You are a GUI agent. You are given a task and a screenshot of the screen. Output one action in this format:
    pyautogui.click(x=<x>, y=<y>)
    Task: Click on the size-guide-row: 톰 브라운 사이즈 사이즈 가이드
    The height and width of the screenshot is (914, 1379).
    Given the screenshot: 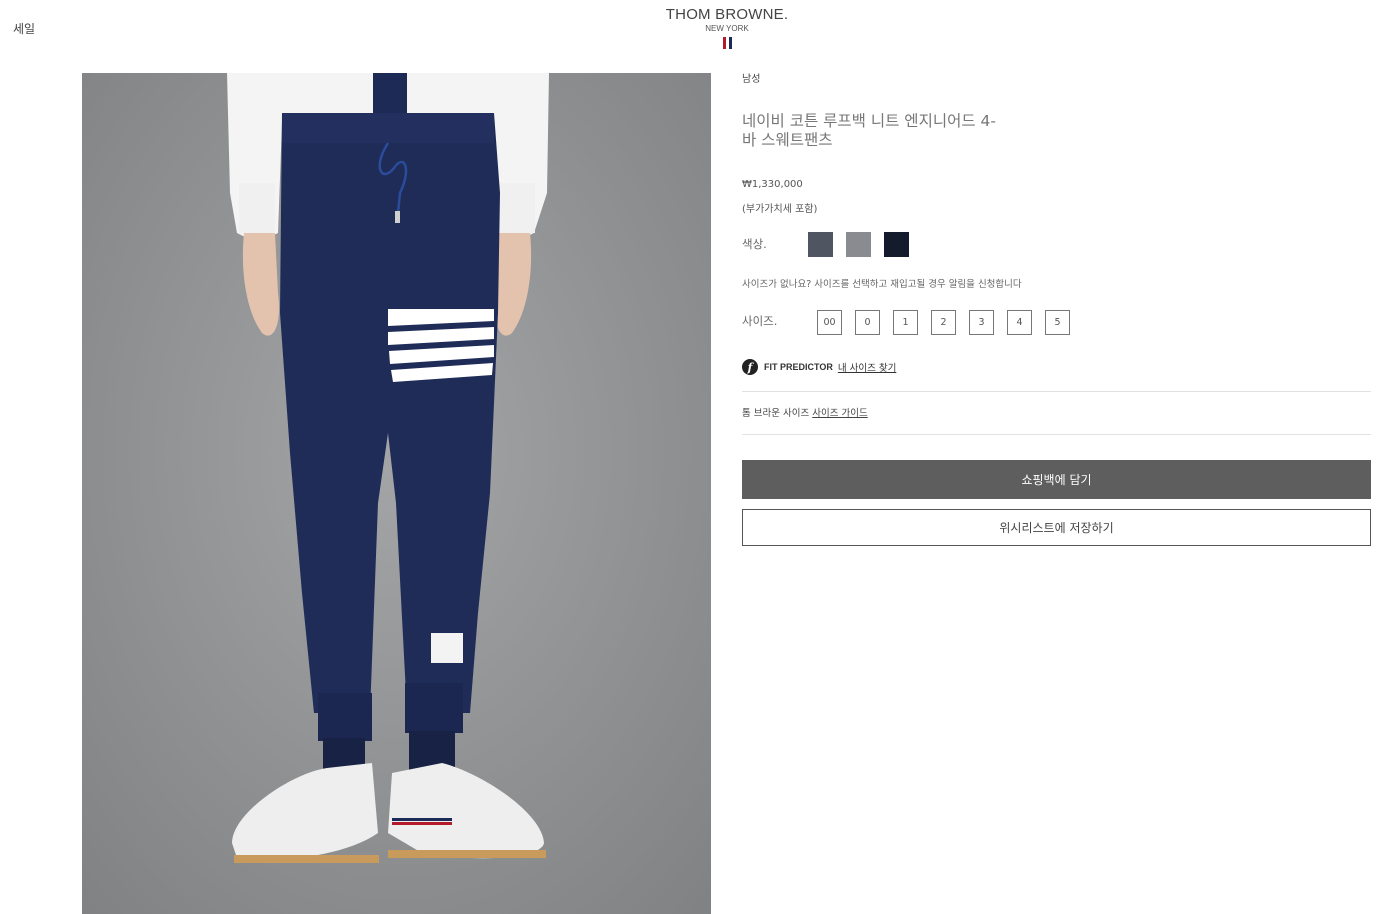 What is the action you would take?
    pyautogui.click(x=805, y=412)
    